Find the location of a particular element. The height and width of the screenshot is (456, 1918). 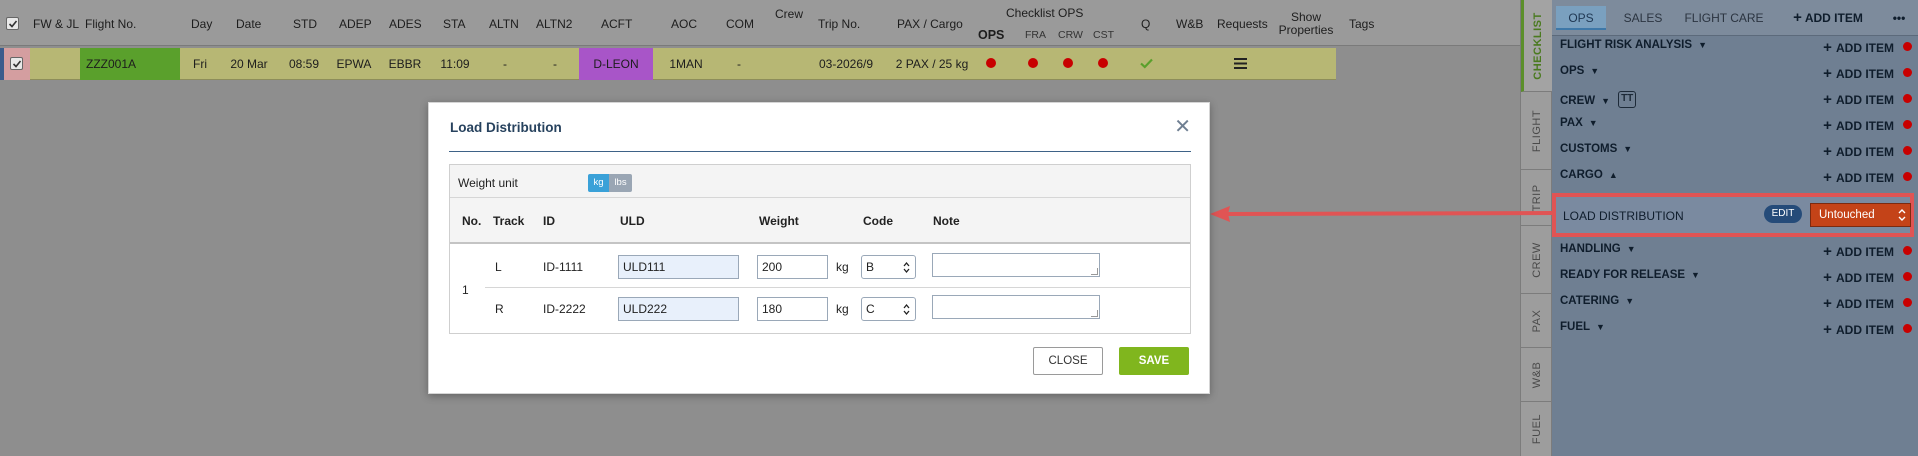

header-altn2: ALTN2 is located at coordinates (554, 24).